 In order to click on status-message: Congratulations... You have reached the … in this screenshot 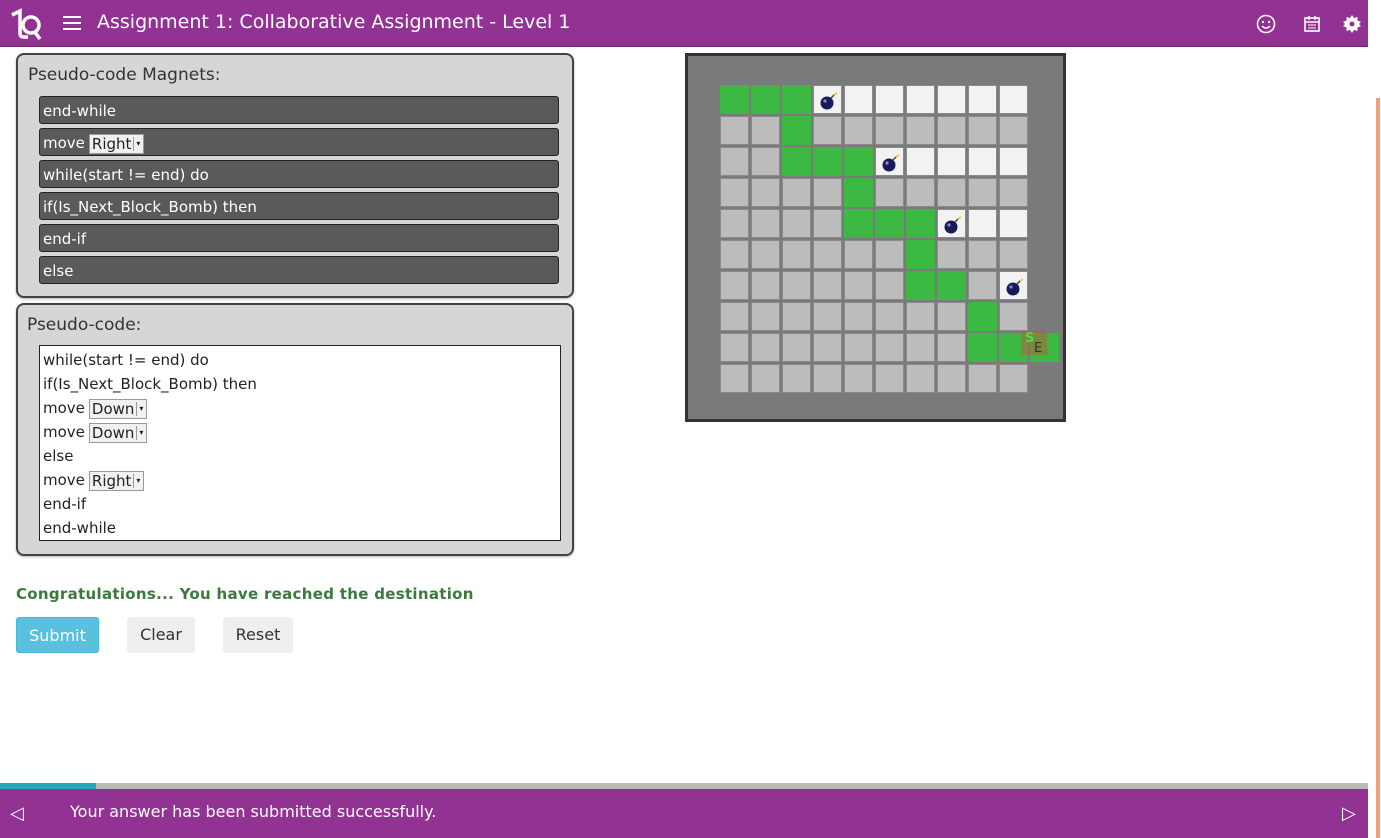, I will do `click(245, 594)`.